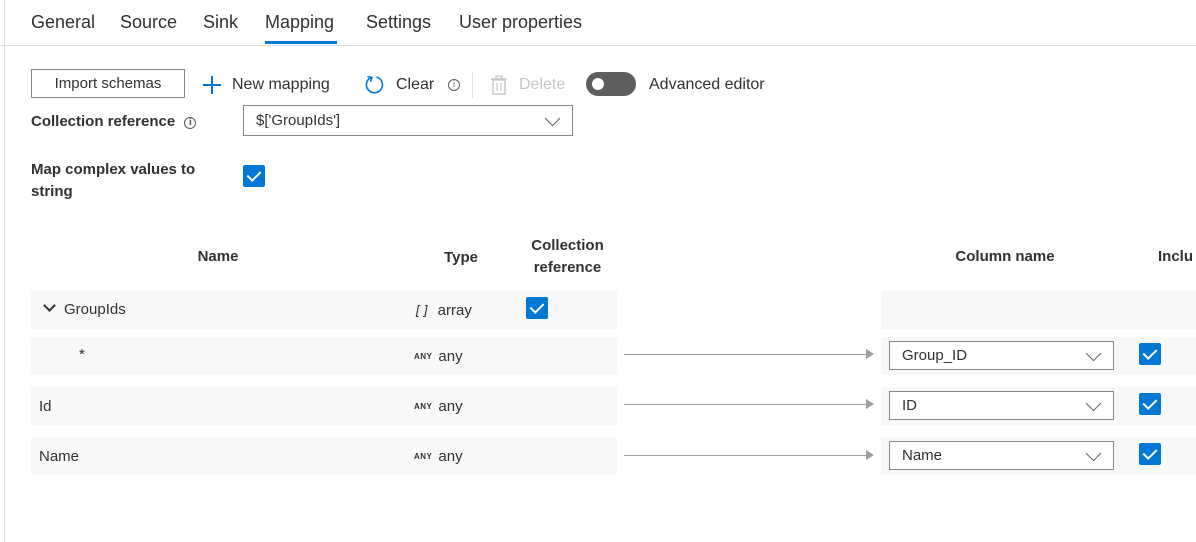 The height and width of the screenshot is (542, 1196). I want to click on column-name-select: ID, so click(1001, 405).